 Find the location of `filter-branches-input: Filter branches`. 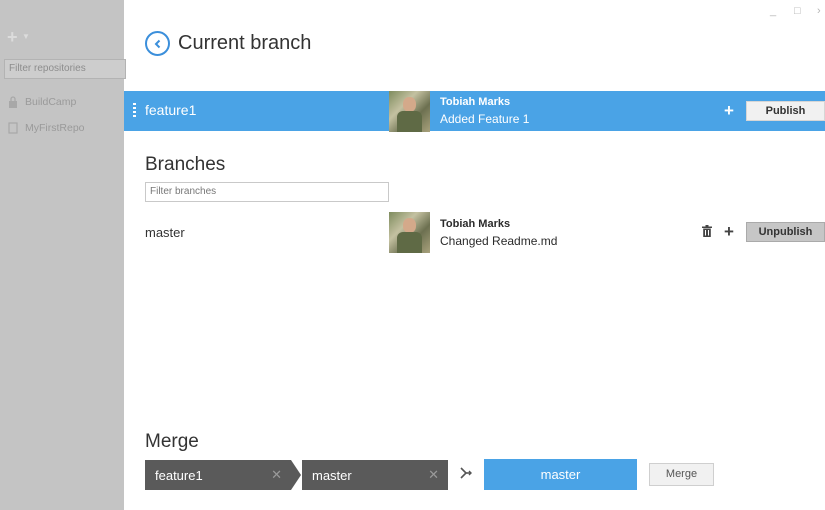

filter-branches-input: Filter branches is located at coordinates (267, 192).